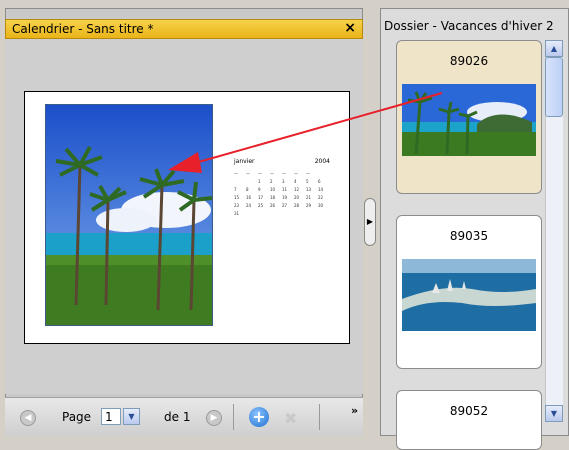 This screenshot has width=569, height=450. I want to click on calendar-day: 16, so click(249, 197).